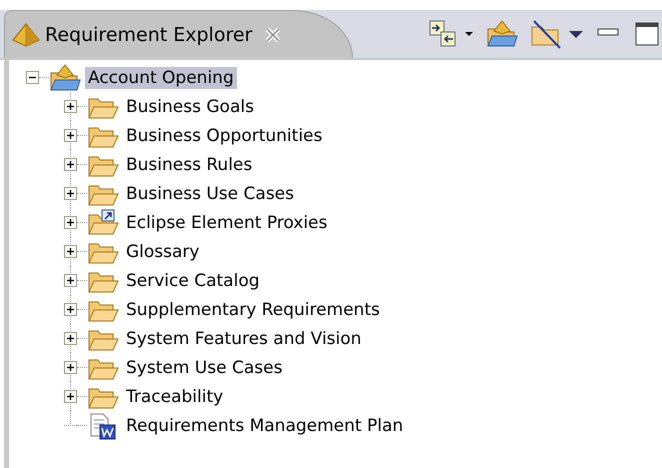 This screenshot has width=662, height=468. What do you see at coordinates (273, 35) in the screenshot?
I see `close-icon` at bounding box center [273, 35].